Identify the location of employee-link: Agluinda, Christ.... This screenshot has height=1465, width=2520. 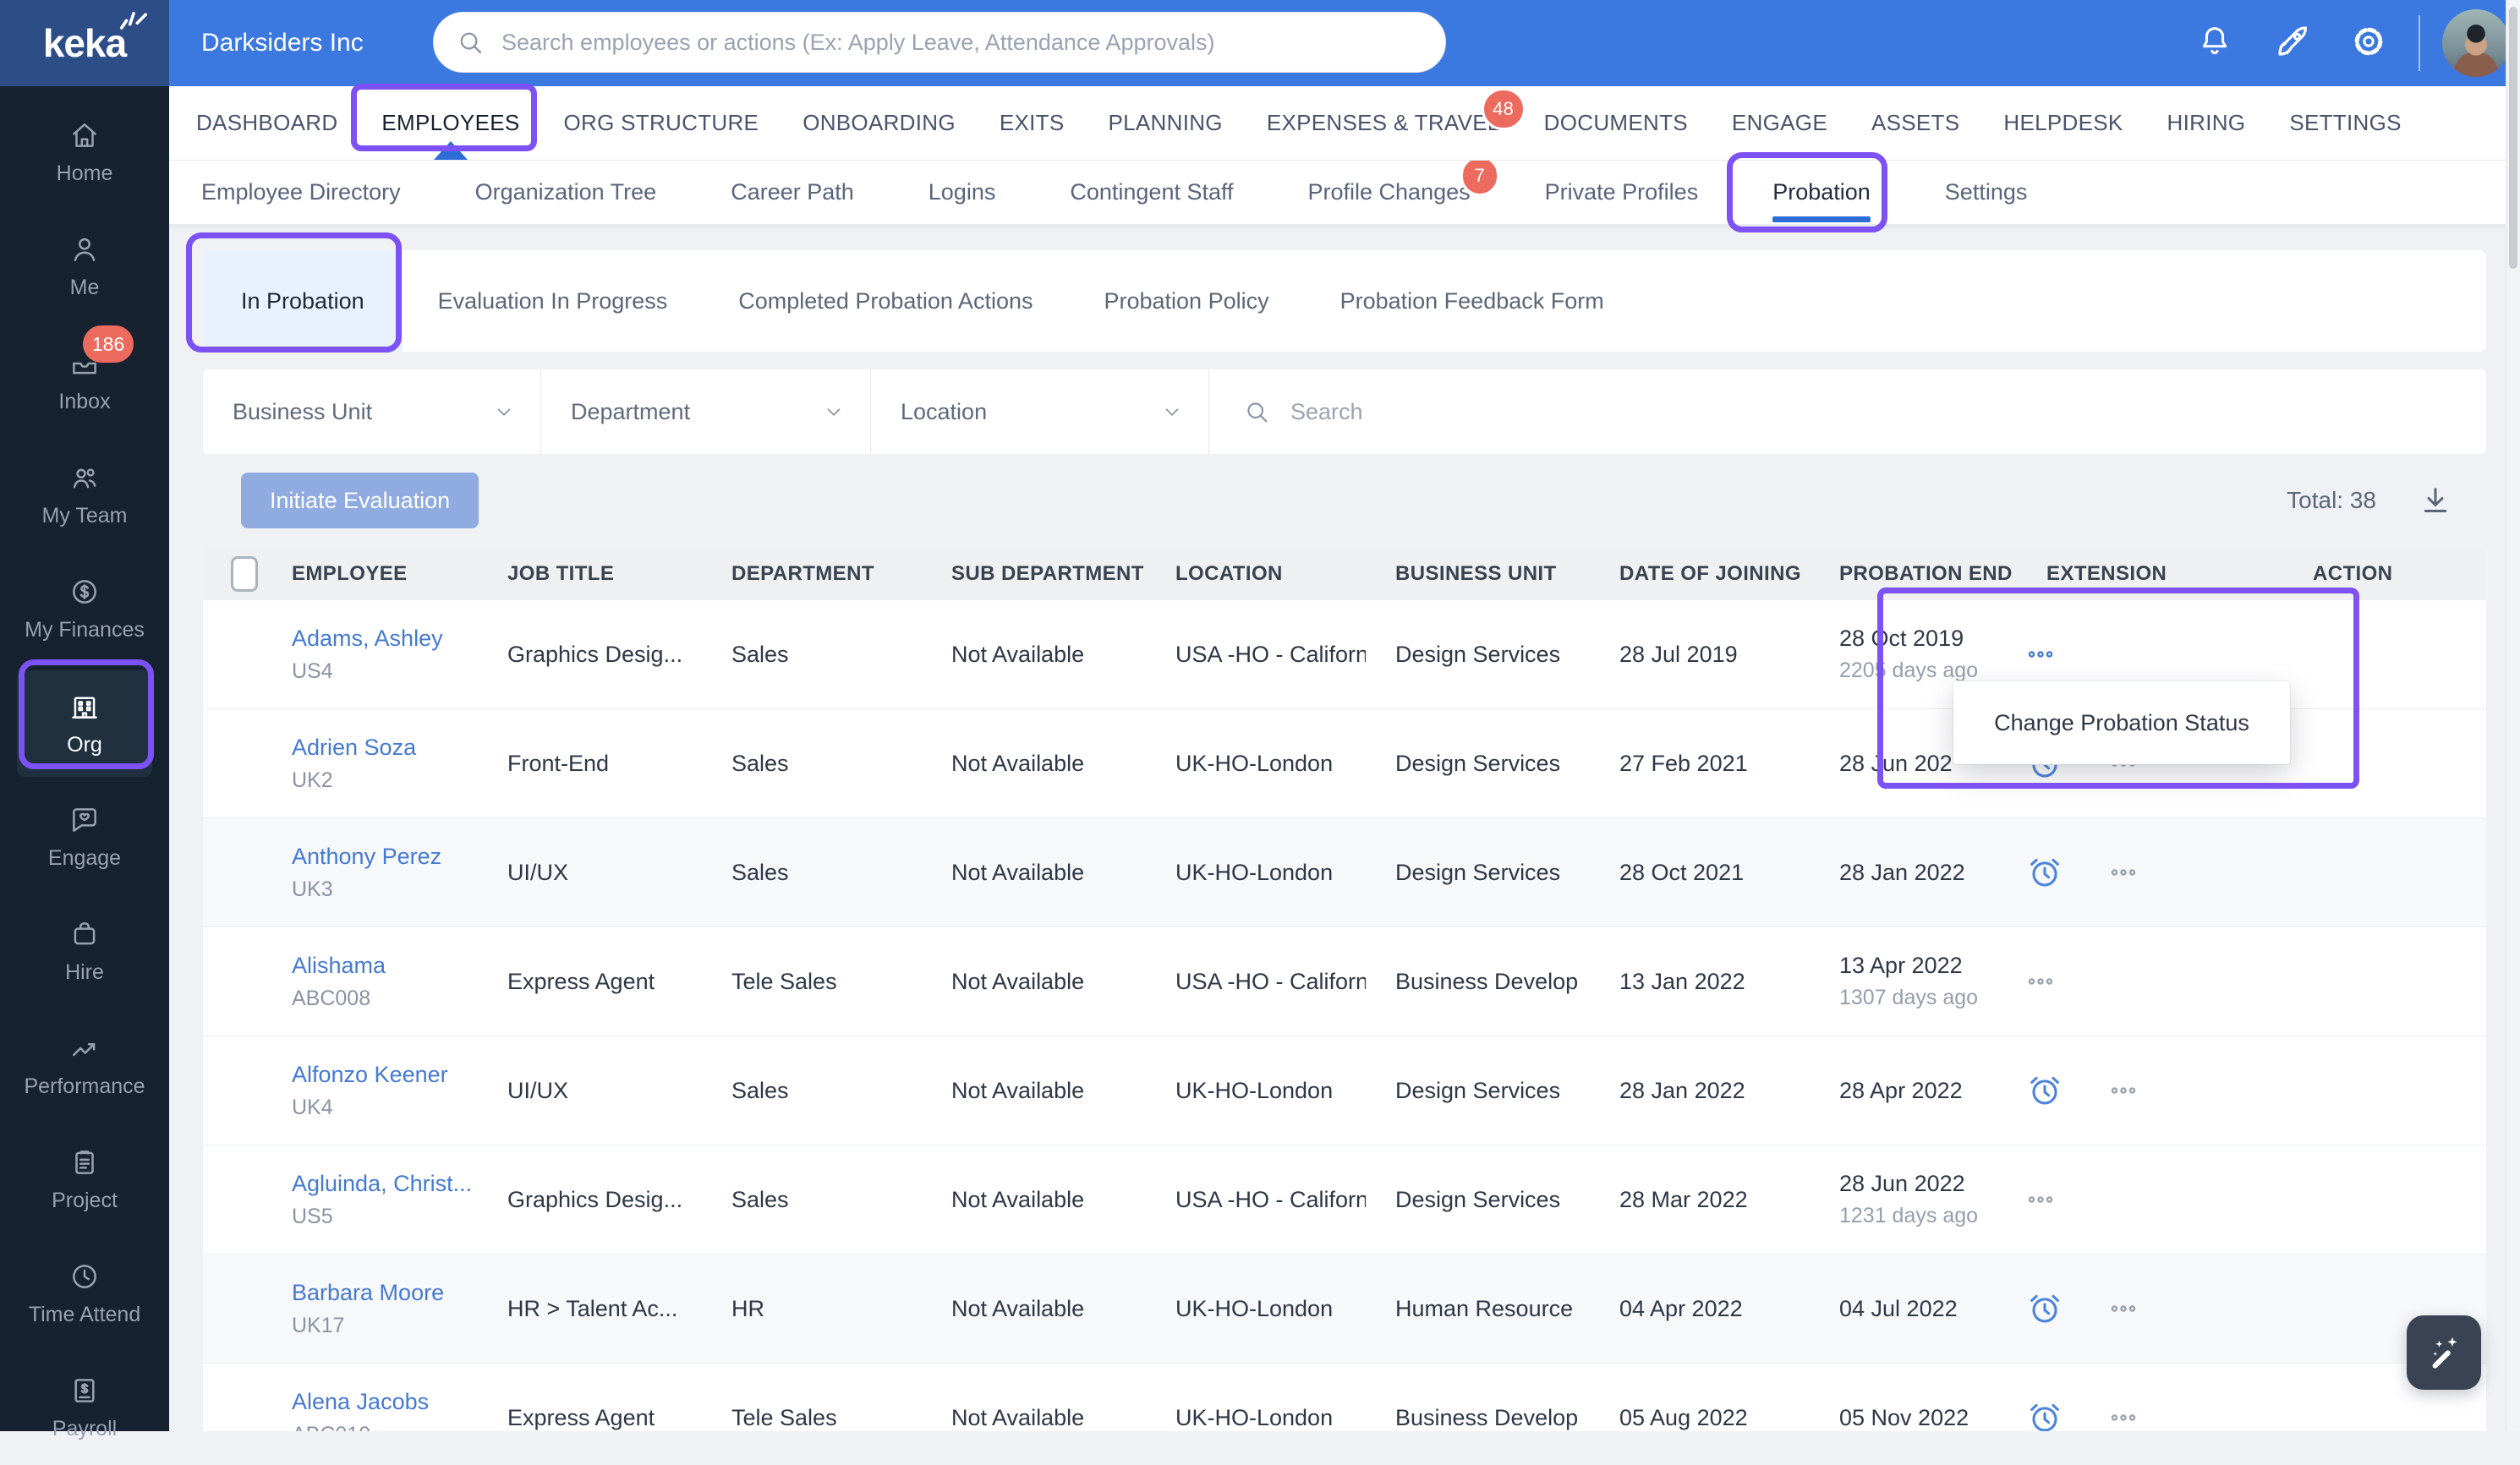
(385, 1184).